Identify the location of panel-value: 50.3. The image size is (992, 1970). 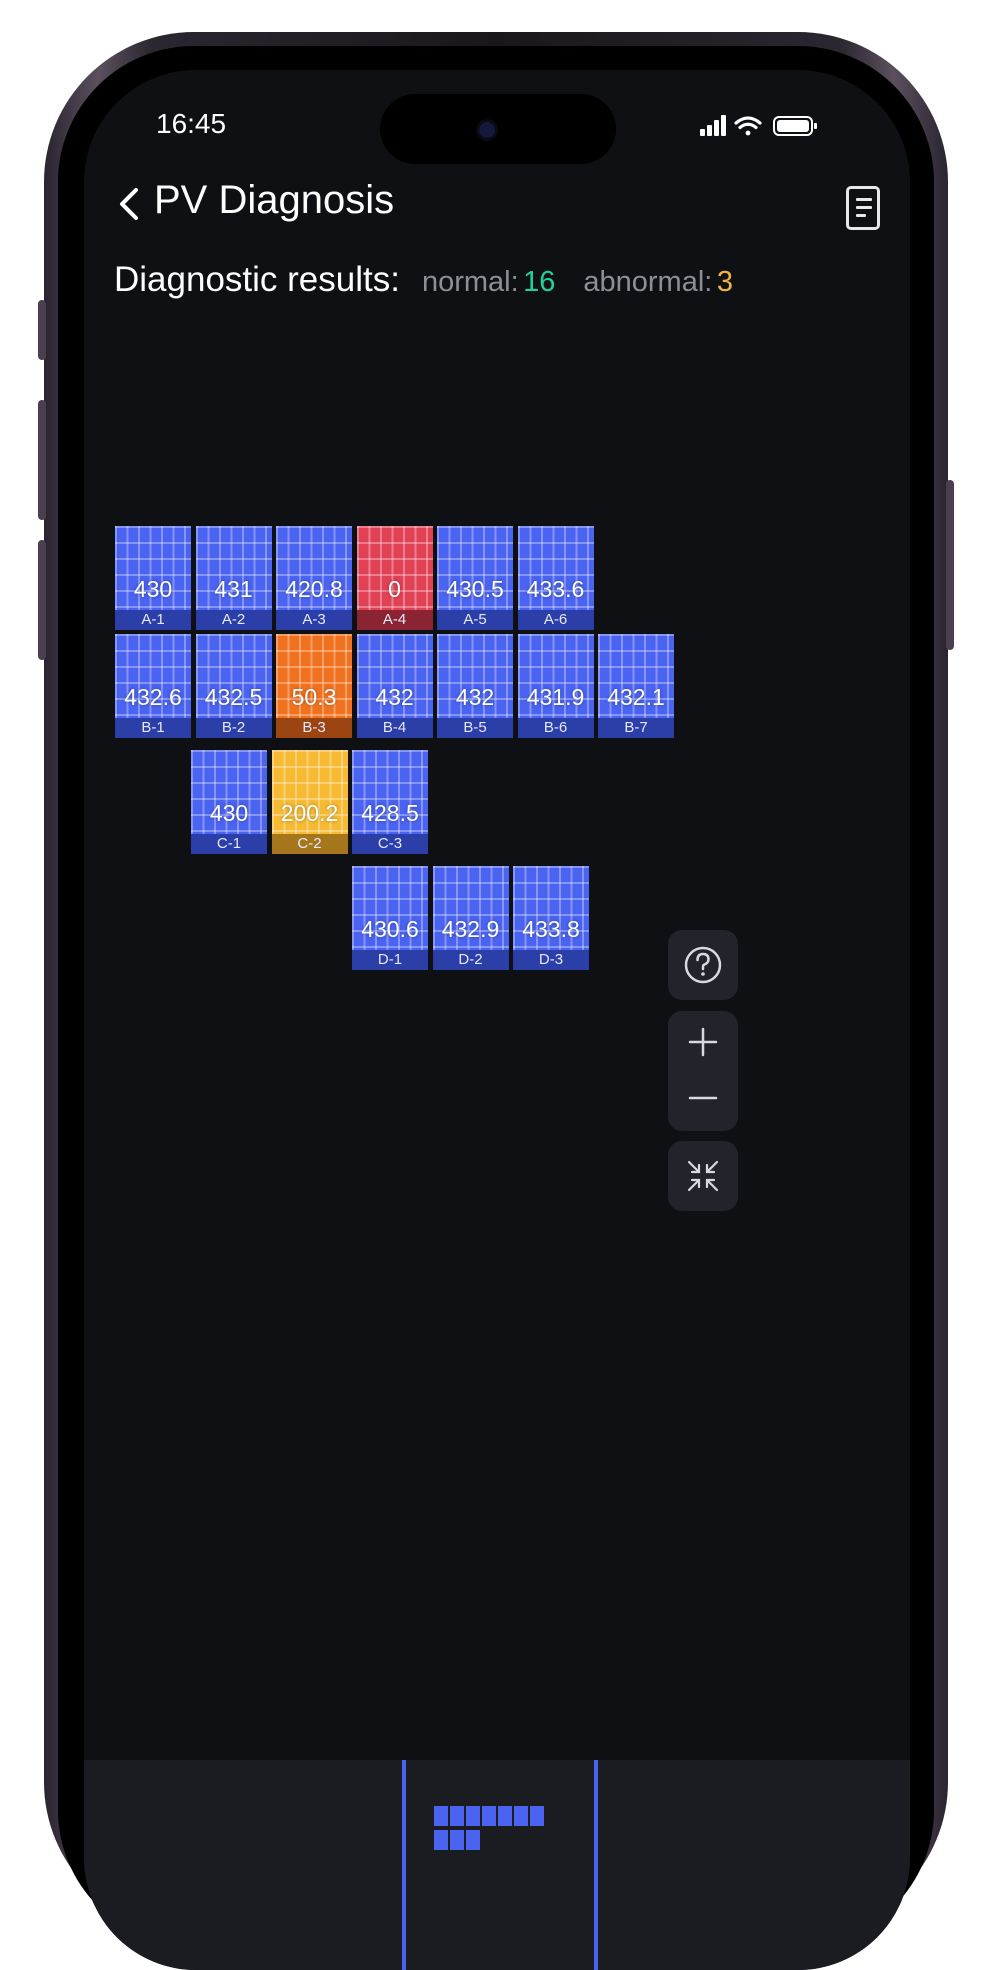
(314, 697).